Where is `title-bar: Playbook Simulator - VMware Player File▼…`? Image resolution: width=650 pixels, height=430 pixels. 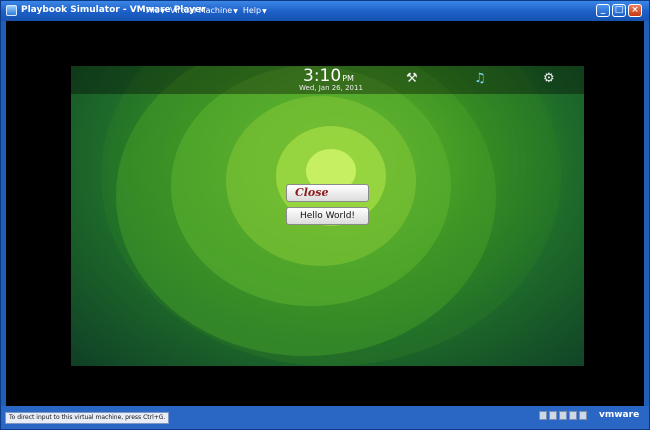 title-bar: Playbook Simulator - VMware Player File▼… is located at coordinates (325, 11).